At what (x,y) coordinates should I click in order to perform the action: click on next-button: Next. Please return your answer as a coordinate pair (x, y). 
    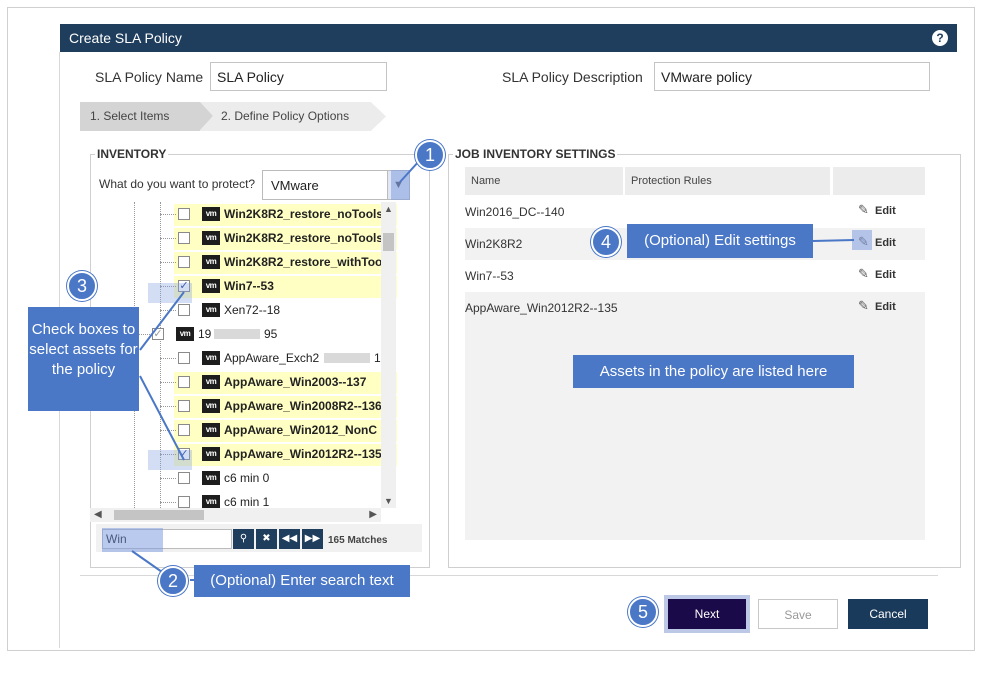
    Looking at the image, I should click on (707, 614).